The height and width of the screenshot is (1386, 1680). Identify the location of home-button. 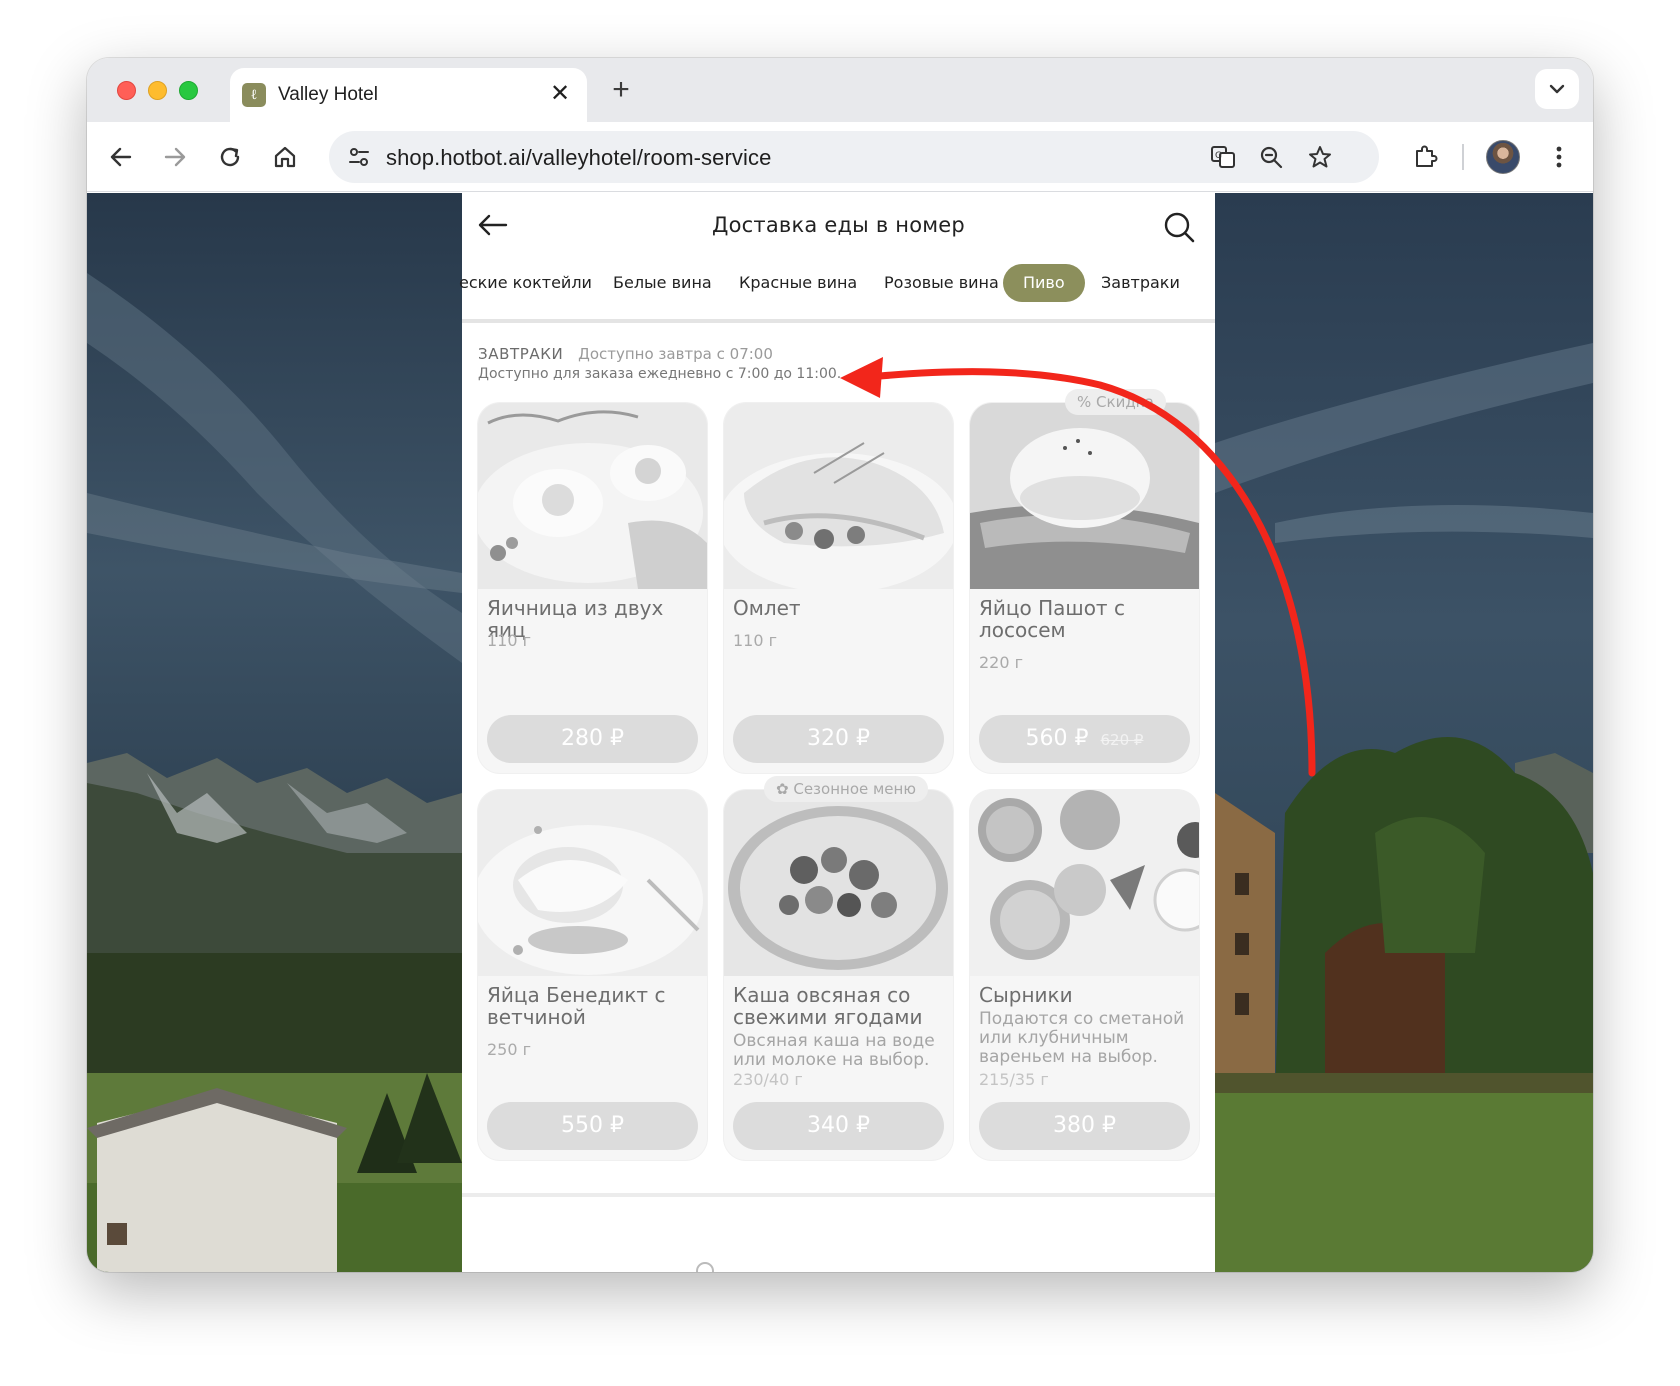
(285, 157).